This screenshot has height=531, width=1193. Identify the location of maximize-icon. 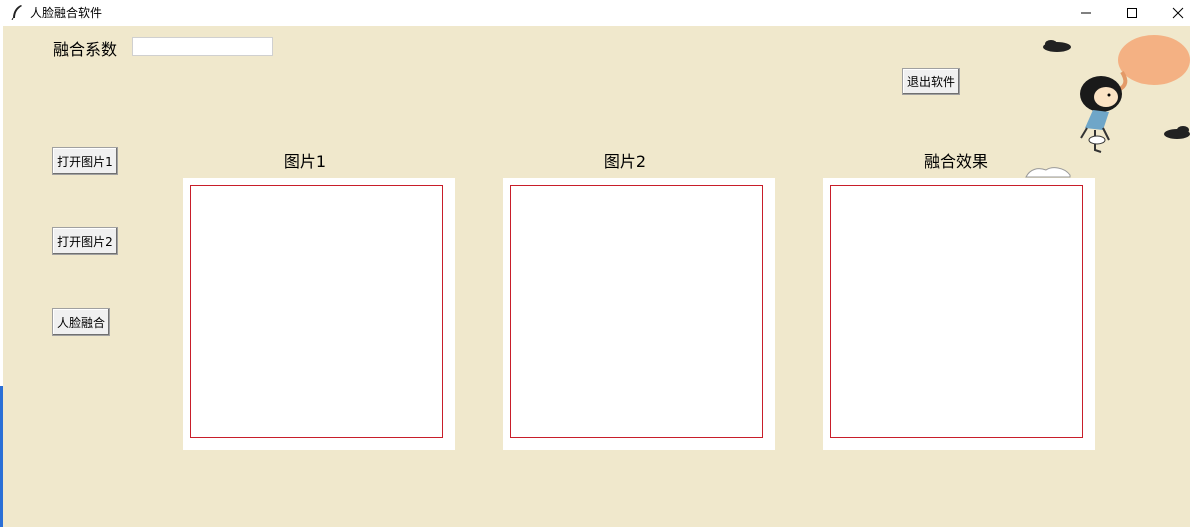
(1132, 13).